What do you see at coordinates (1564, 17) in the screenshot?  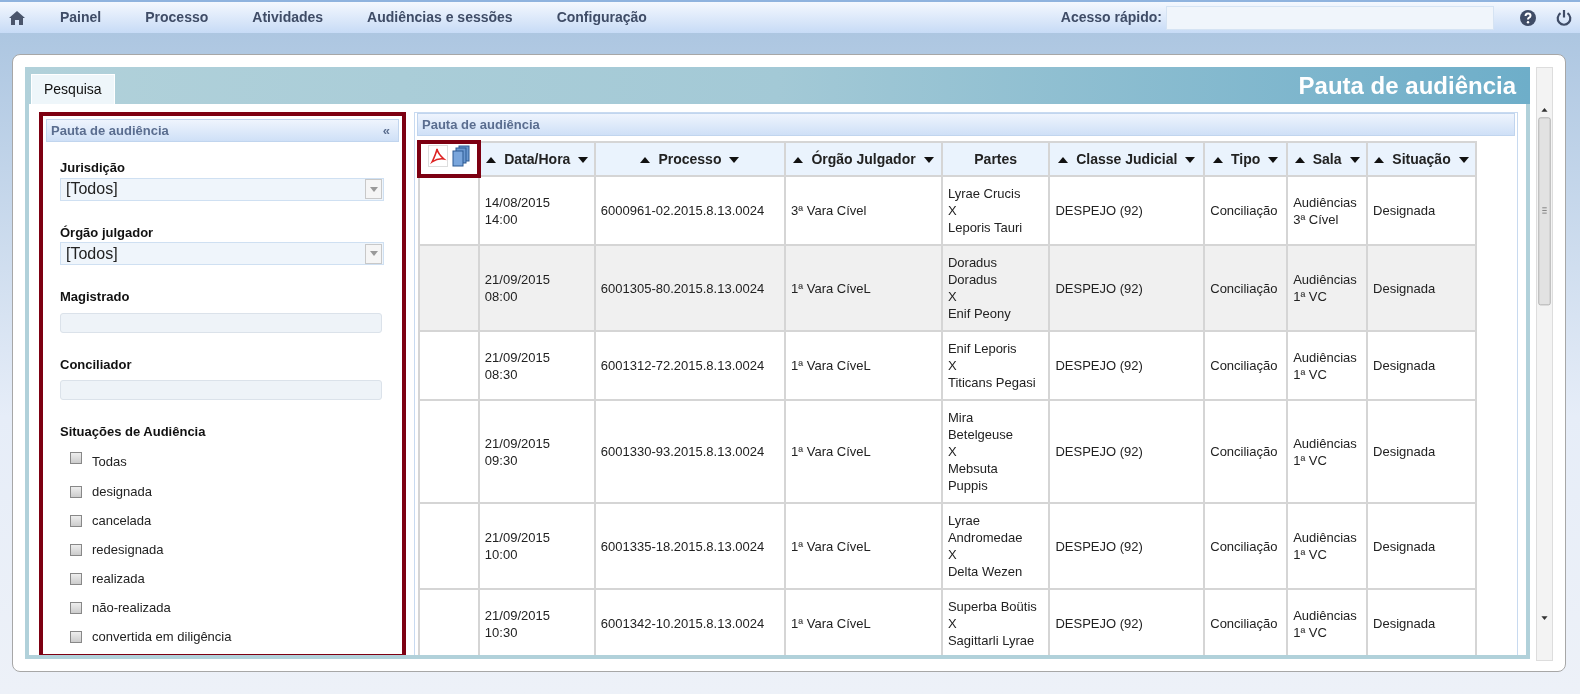 I see `power-icon` at bounding box center [1564, 17].